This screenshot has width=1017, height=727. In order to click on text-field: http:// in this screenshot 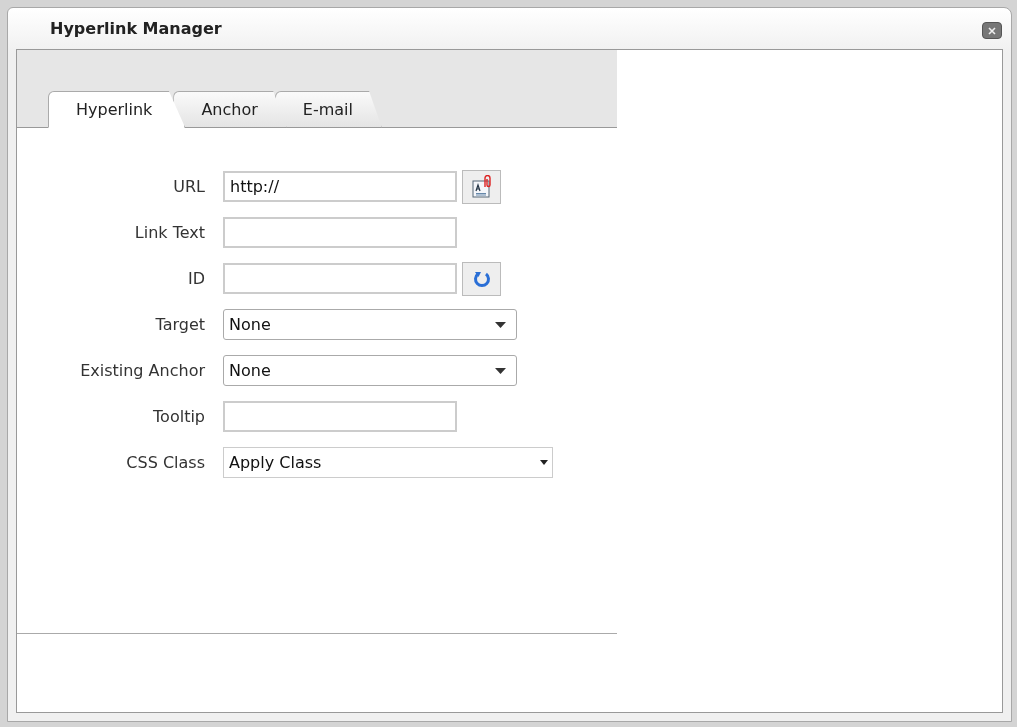, I will do `click(340, 186)`.